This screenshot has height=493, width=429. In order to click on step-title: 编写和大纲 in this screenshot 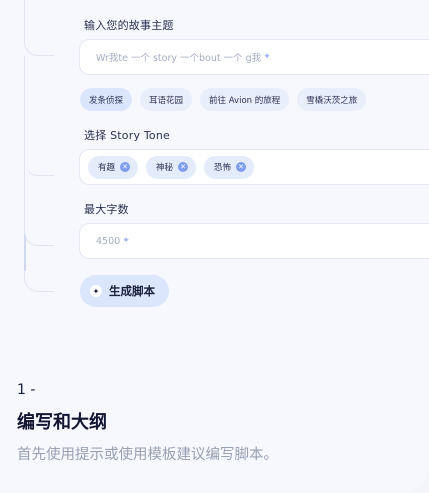, I will do `click(62, 422)`.